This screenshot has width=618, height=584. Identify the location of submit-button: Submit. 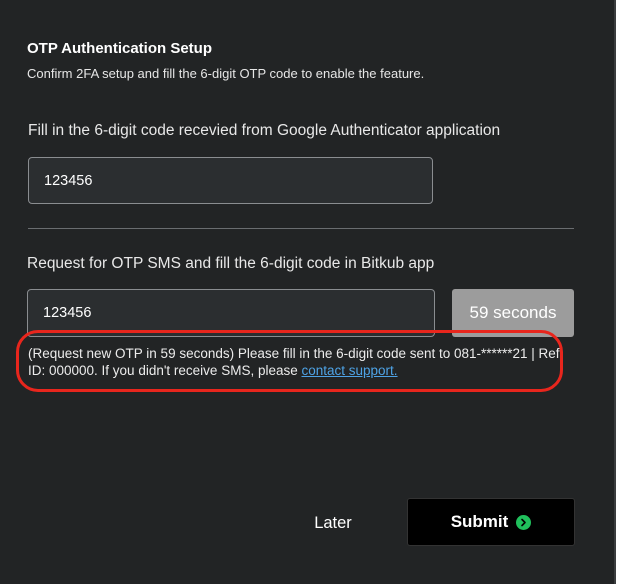
(491, 522).